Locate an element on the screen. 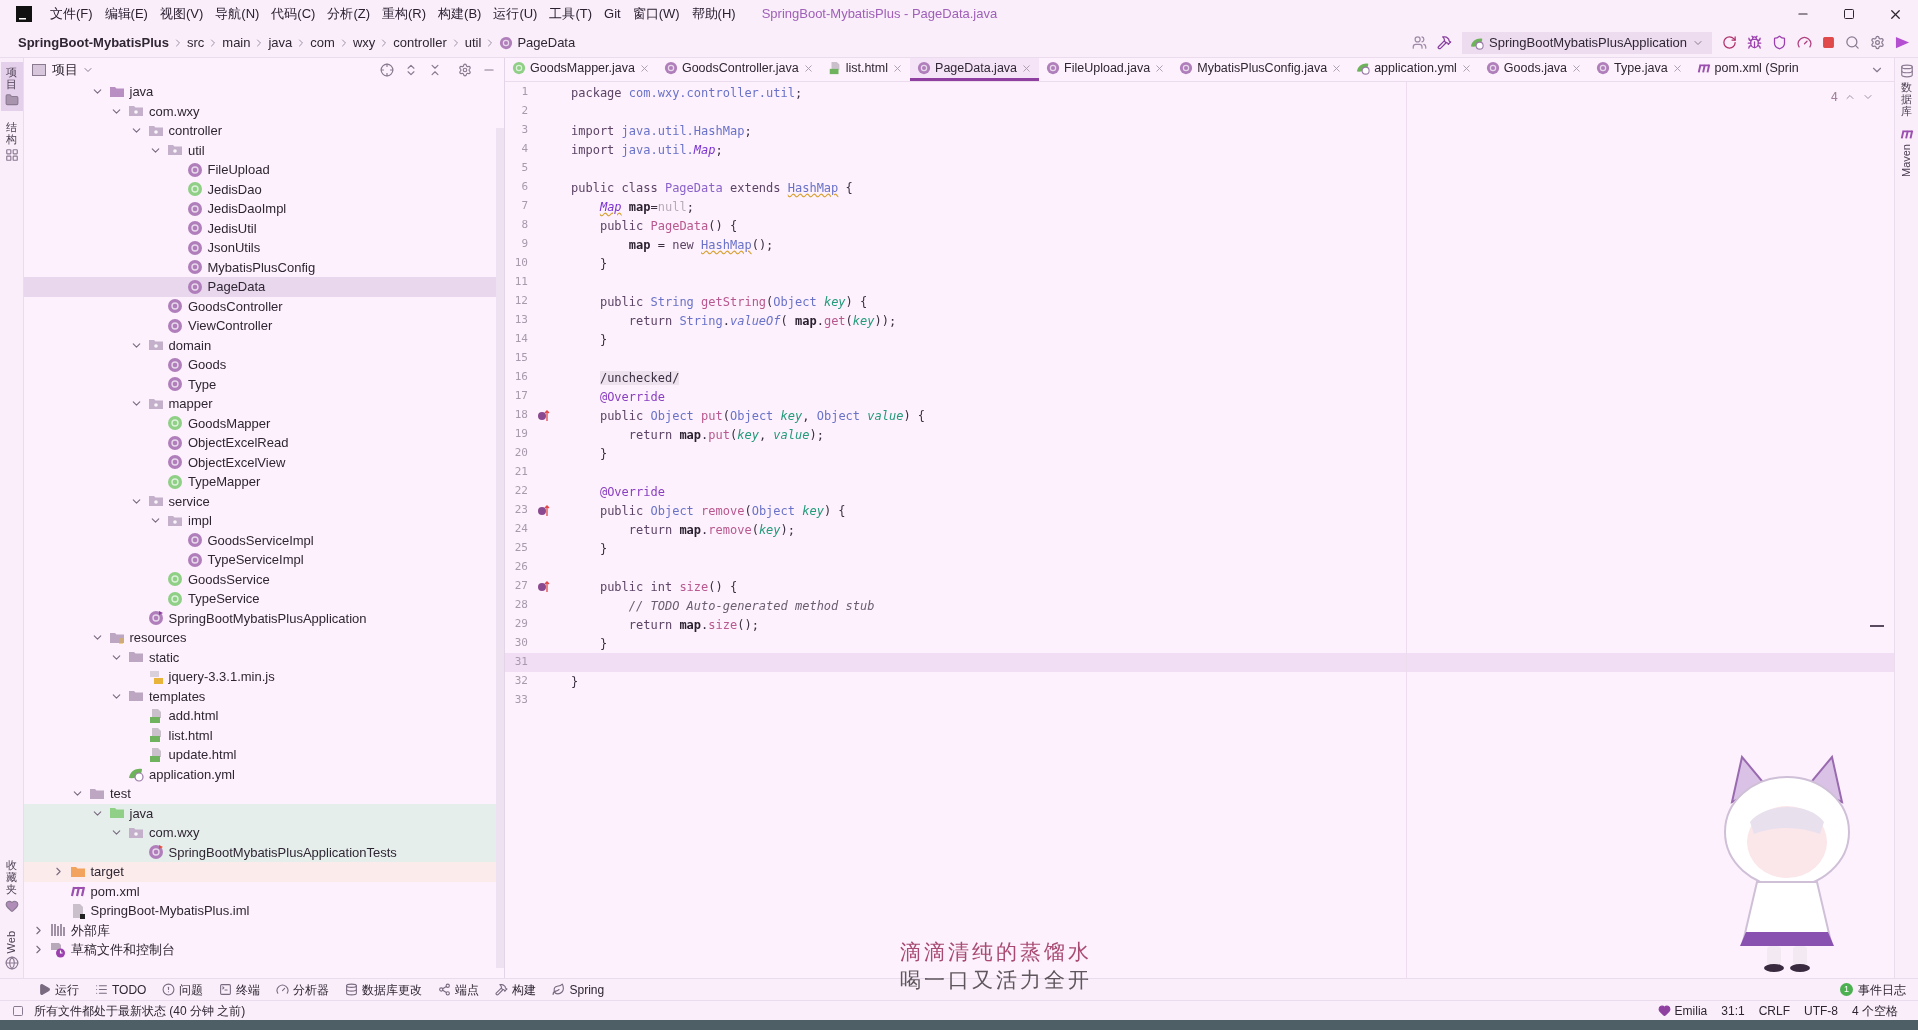 The width and height of the screenshot is (1918, 1030). menu-item: 构建(B) is located at coordinates (460, 14).